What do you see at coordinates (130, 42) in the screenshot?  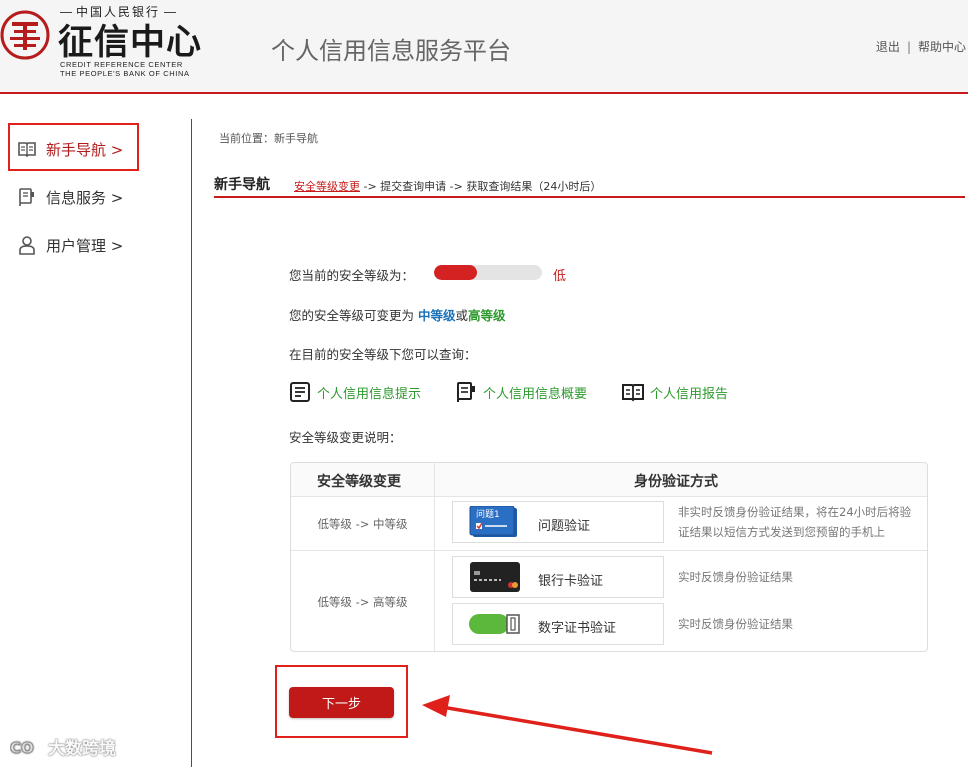 I see `logo-main-text: 征信中心` at bounding box center [130, 42].